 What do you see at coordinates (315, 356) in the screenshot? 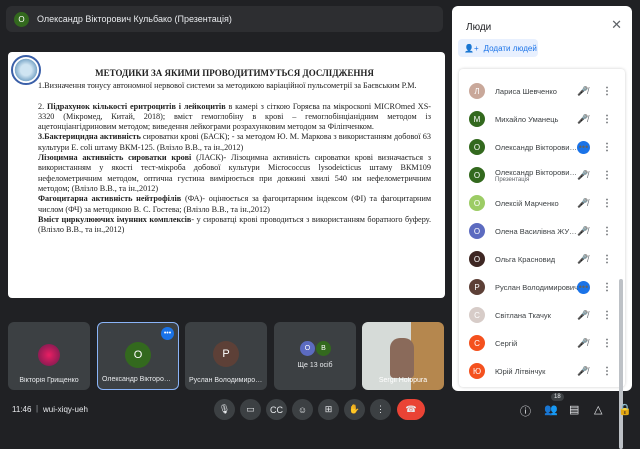
I see `tile-others: О В Ще 13 осіб` at bounding box center [315, 356].